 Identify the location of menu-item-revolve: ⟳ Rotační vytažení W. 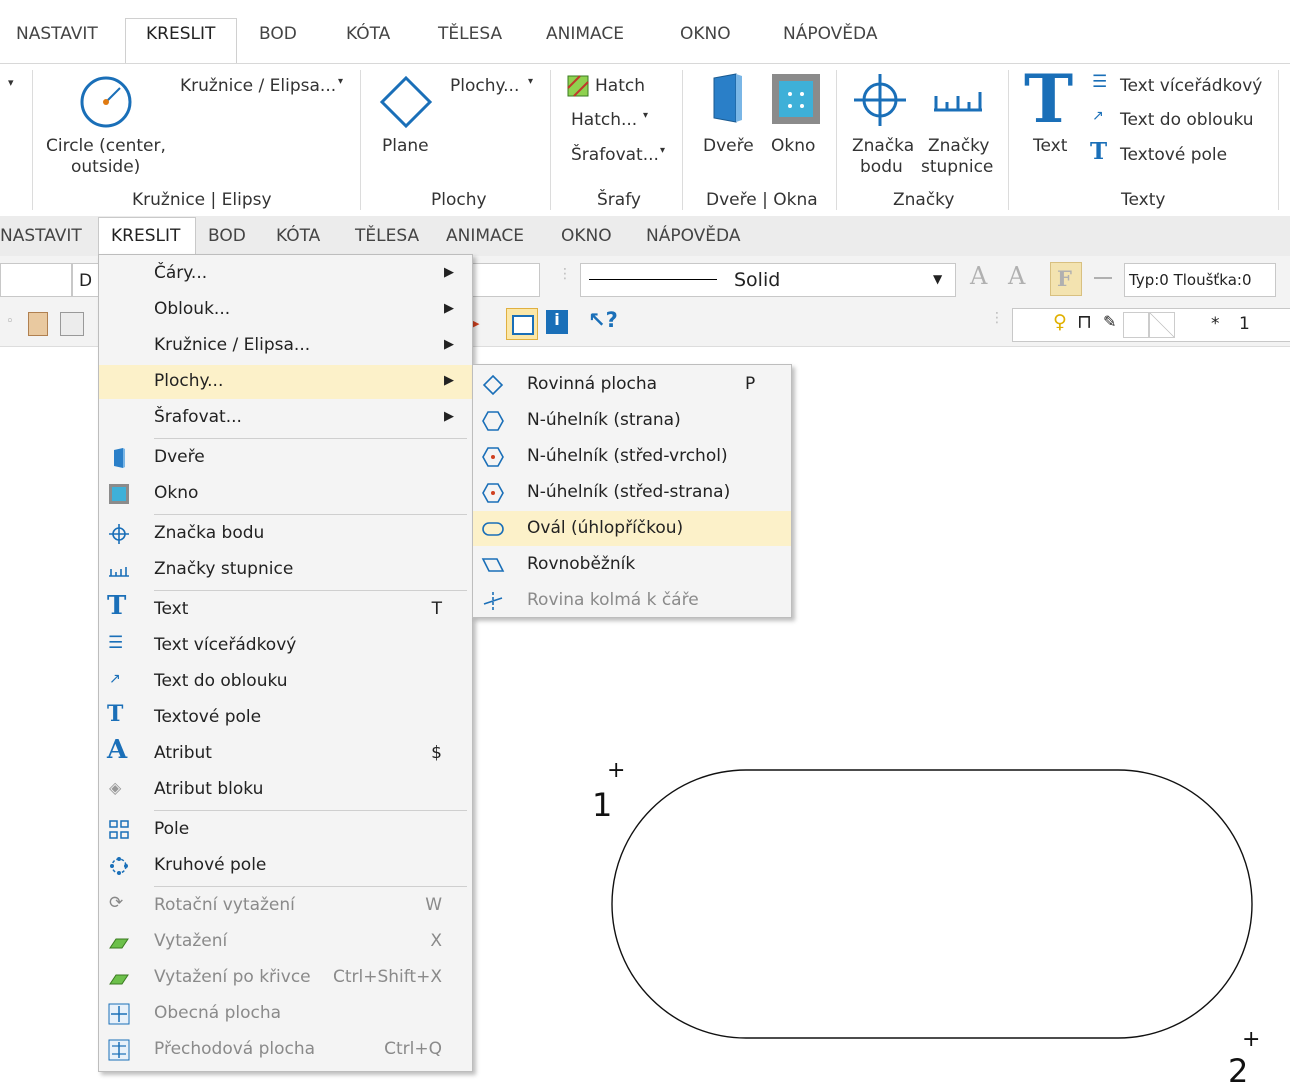
(285, 906).